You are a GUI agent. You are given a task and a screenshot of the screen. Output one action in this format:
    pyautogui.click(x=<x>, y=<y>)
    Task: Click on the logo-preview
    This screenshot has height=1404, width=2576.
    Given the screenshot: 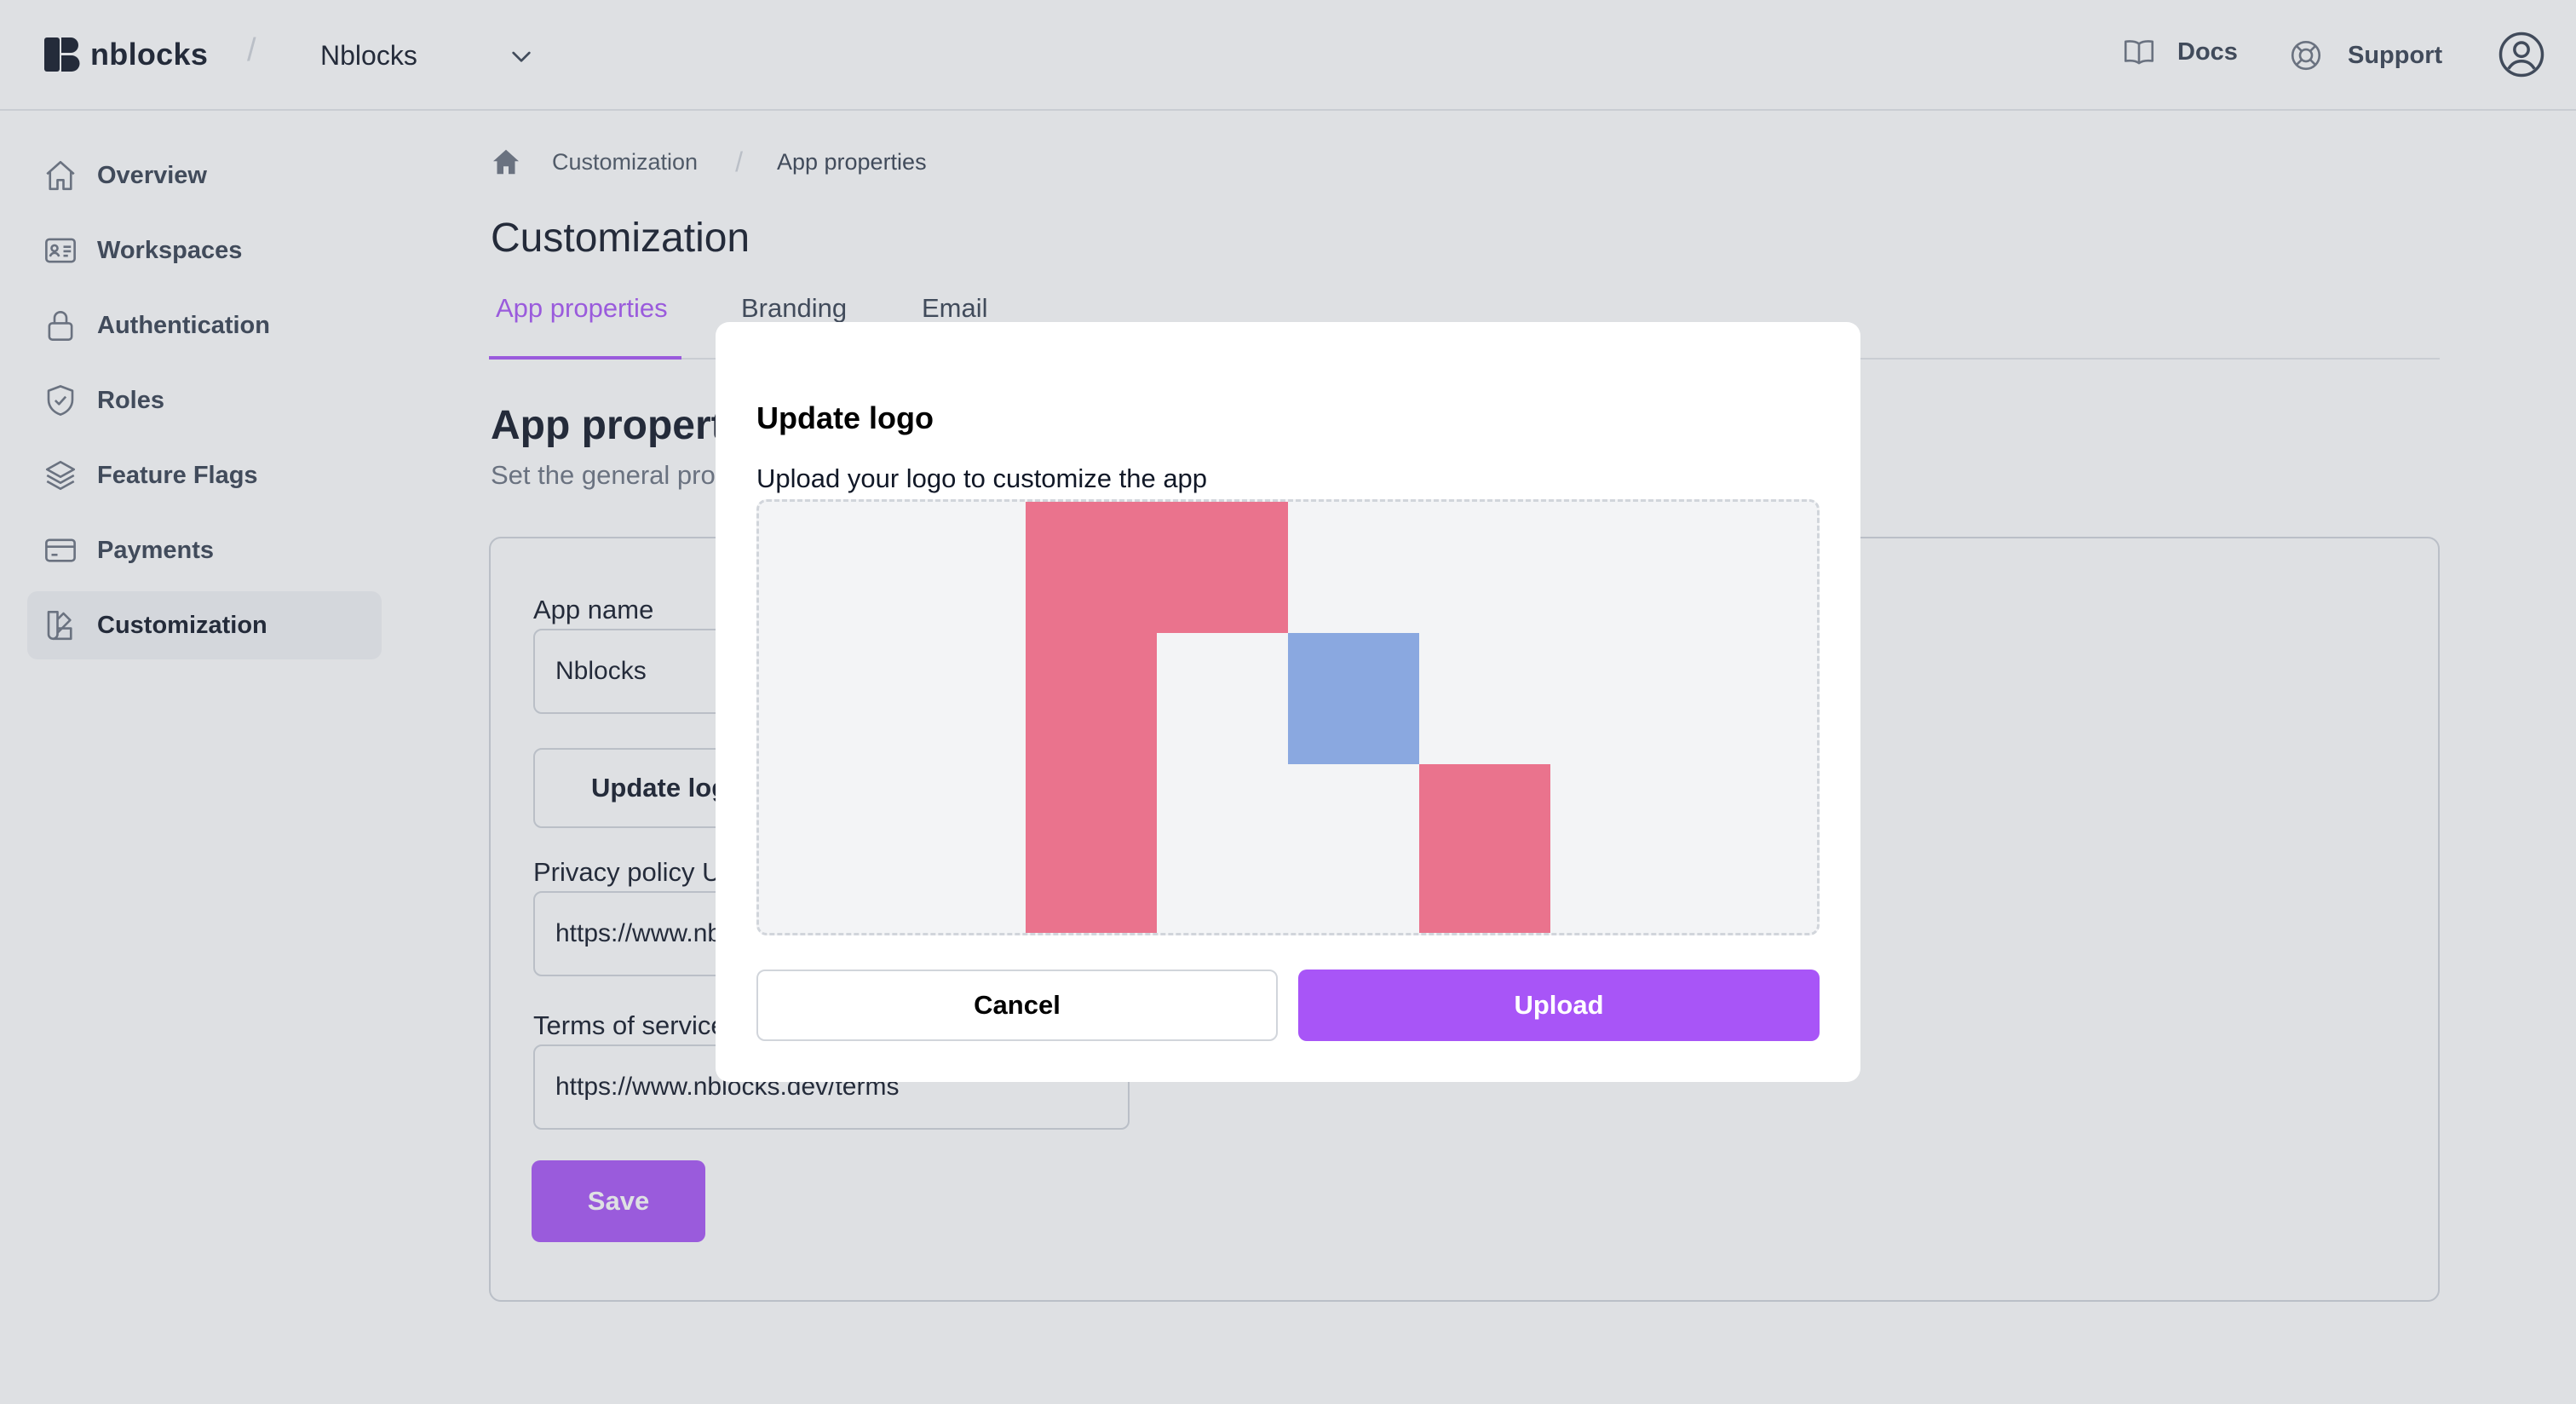 What is the action you would take?
    pyautogui.click(x=1288, y=717)
    